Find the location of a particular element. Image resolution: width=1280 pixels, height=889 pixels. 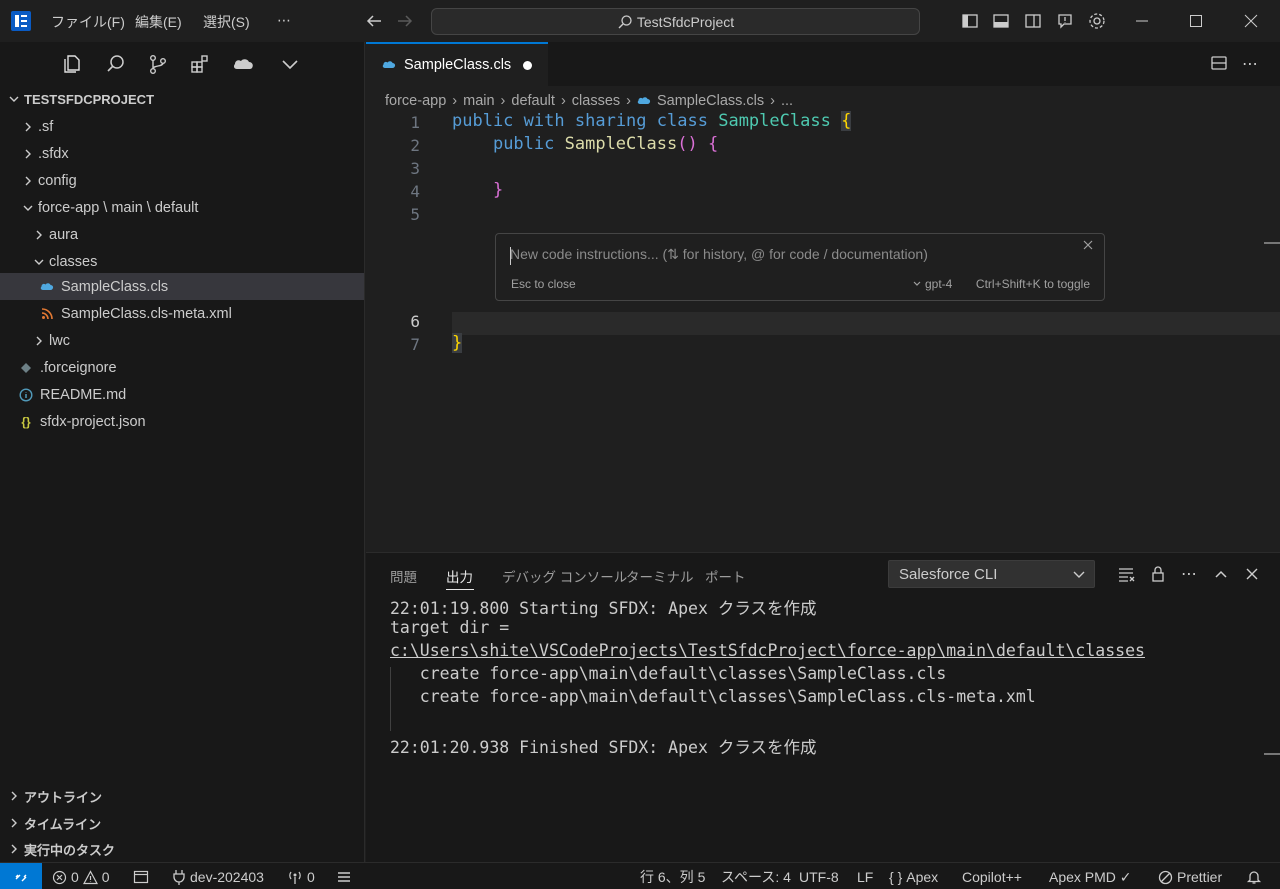

remote-indicator-icon is located at coordinates (21, 876).